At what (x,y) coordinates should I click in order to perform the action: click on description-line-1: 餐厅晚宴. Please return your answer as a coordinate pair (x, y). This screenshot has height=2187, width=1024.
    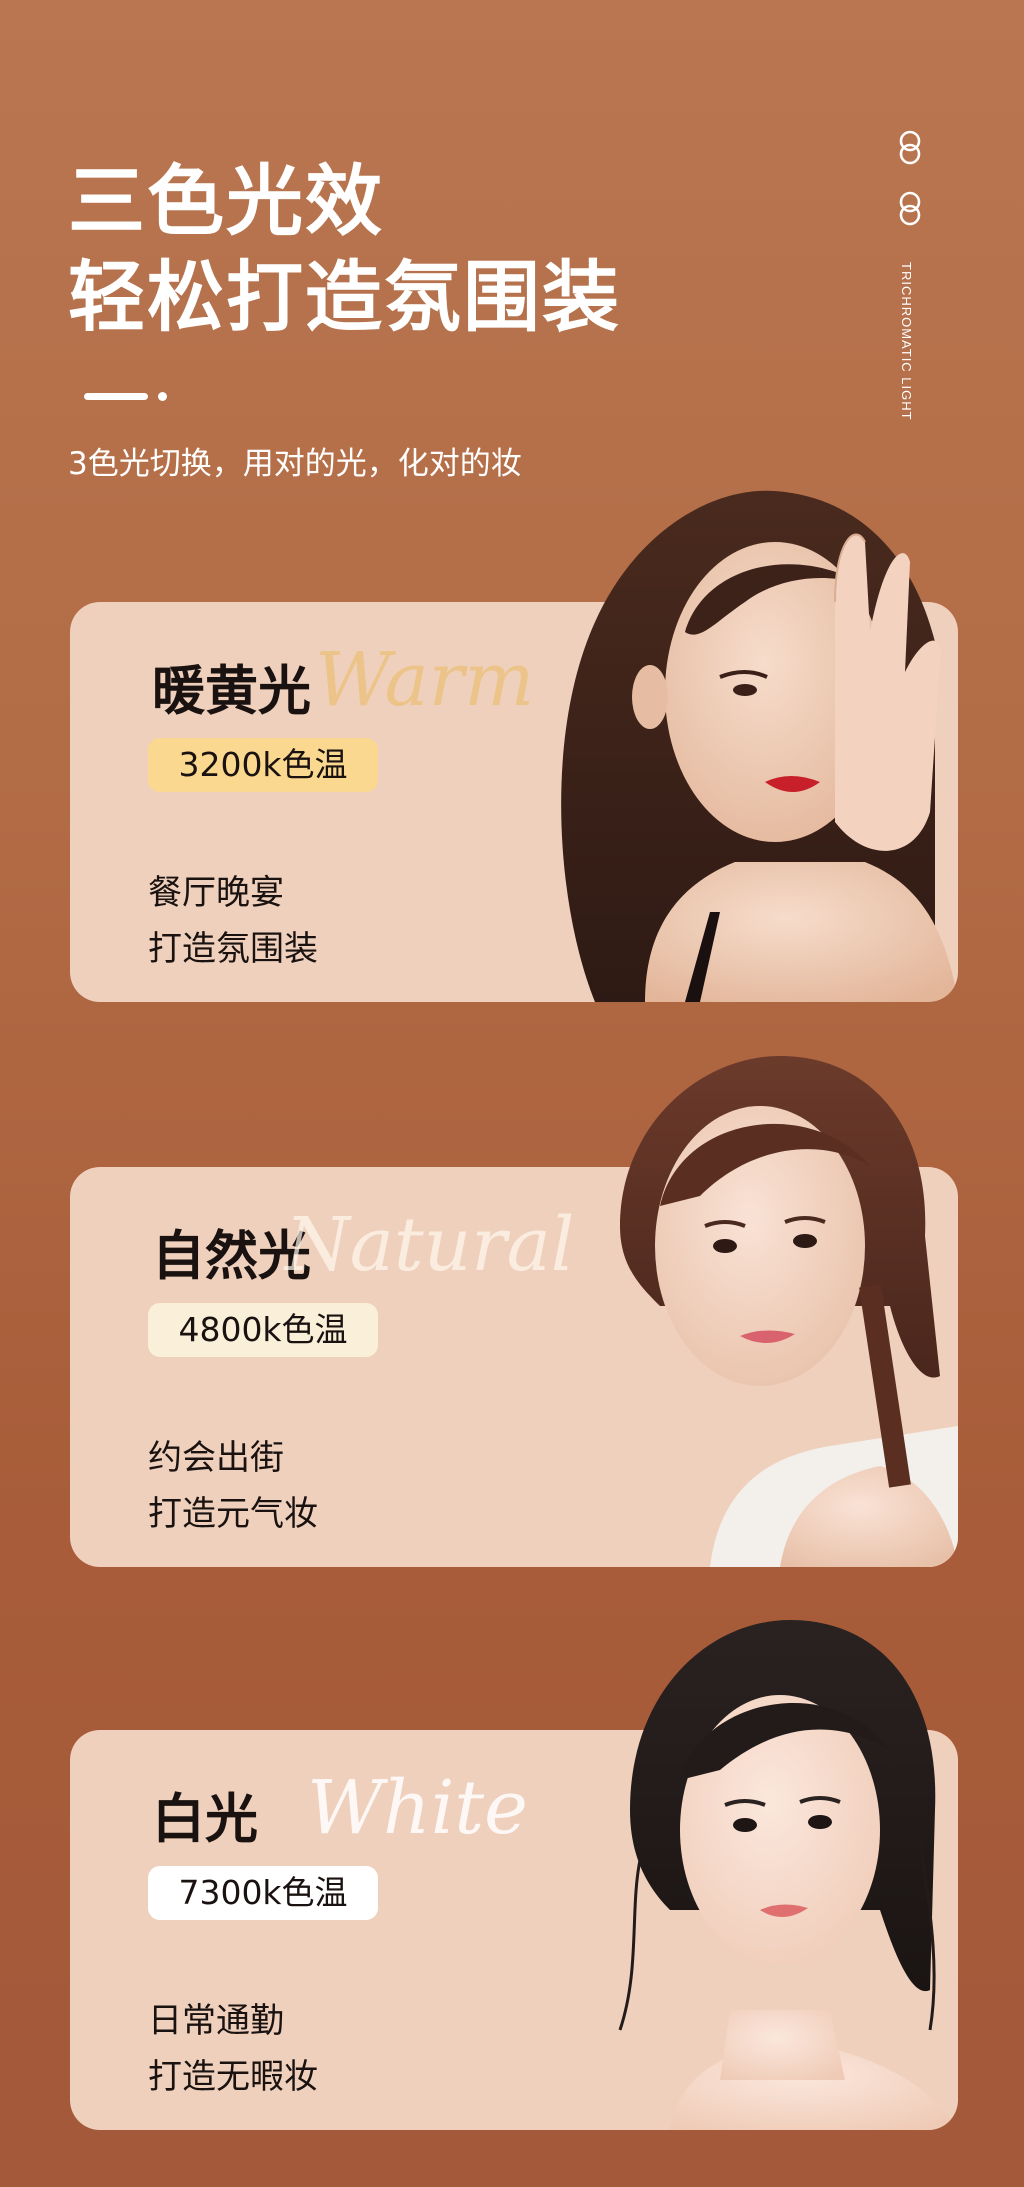
    Looking at the image, I should click on (216, 893).